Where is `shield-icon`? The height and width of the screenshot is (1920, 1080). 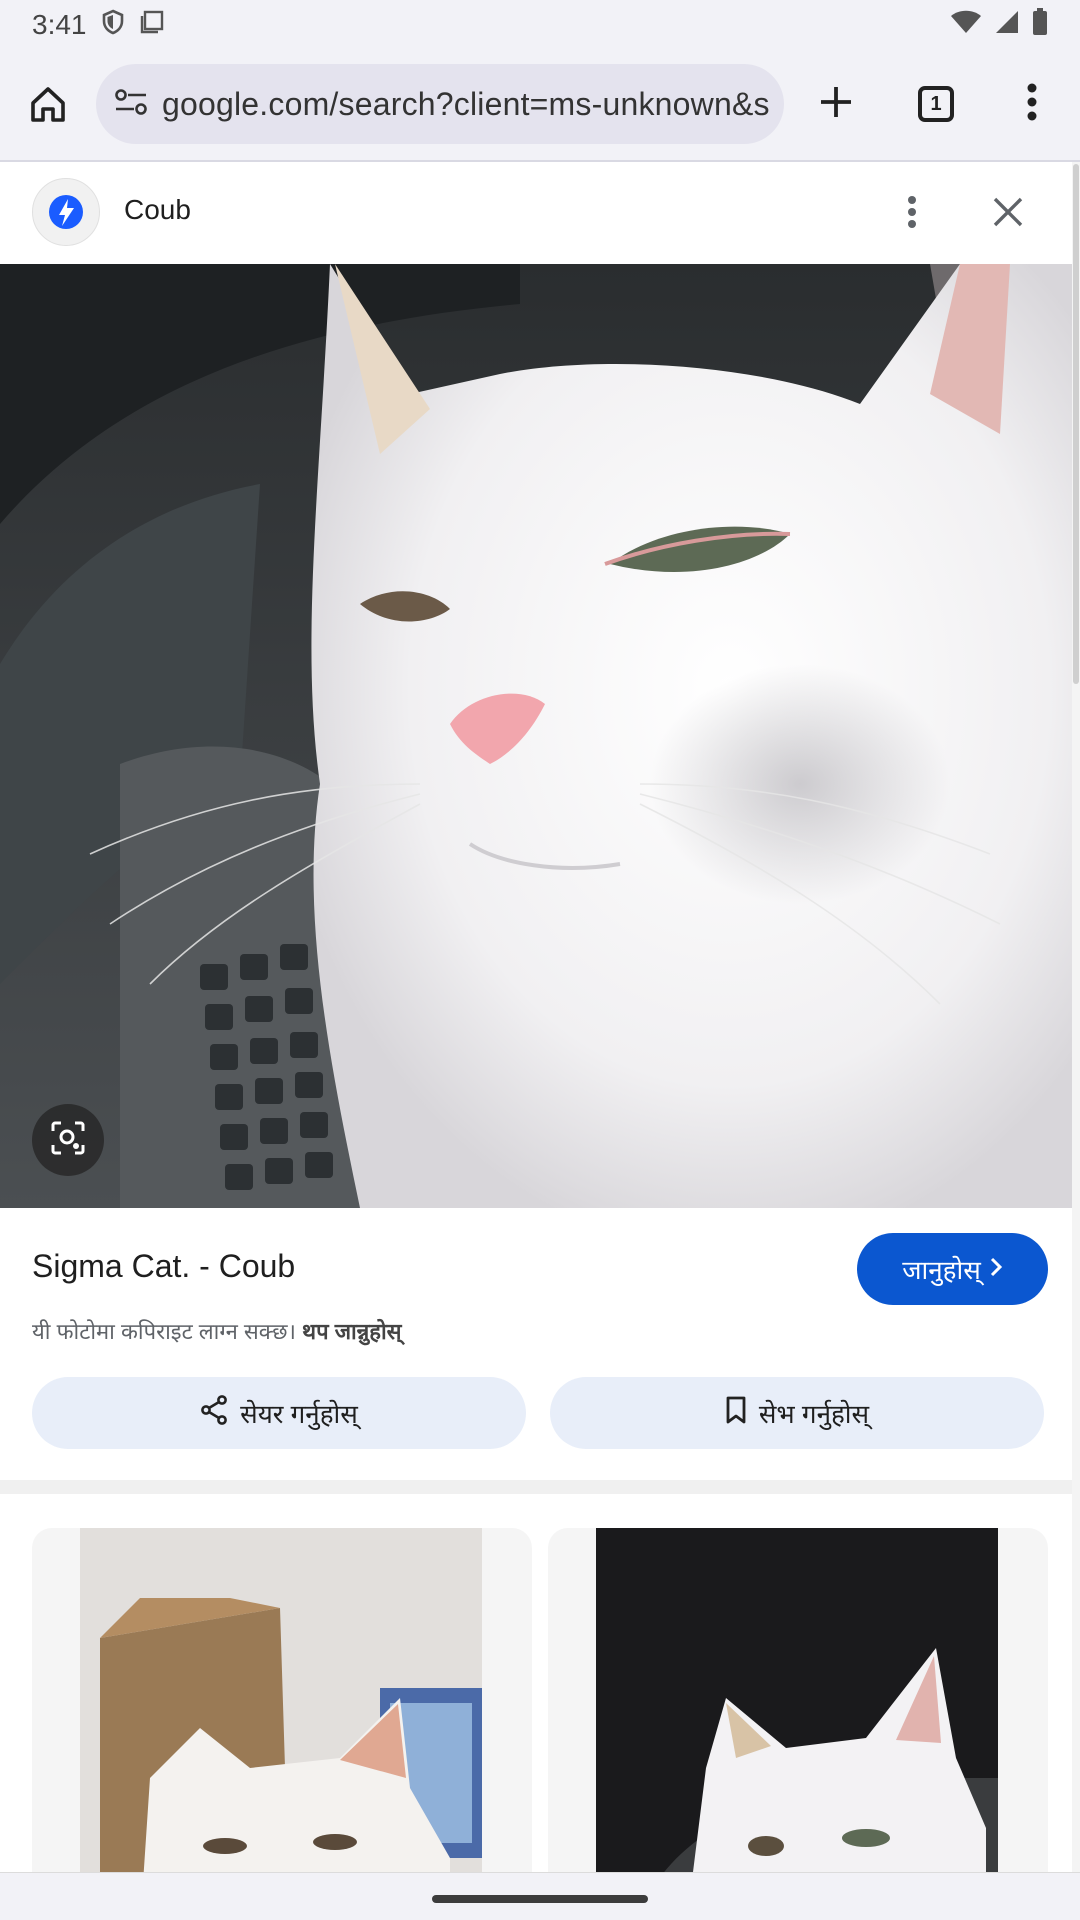
shield-icon is located at coordinates (113, 25).